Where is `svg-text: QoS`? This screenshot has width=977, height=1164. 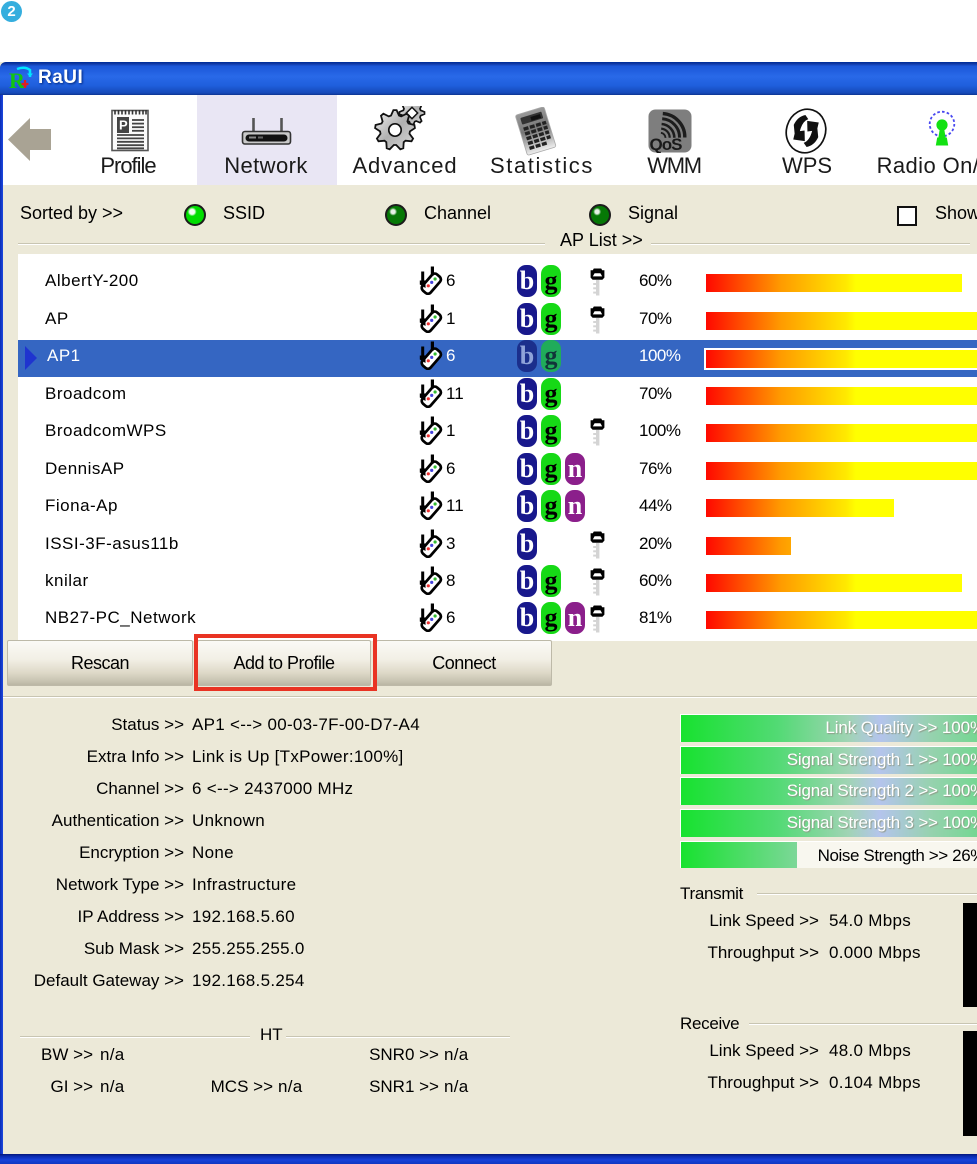
svg-text: QoS is located at coordinates (666, 144).